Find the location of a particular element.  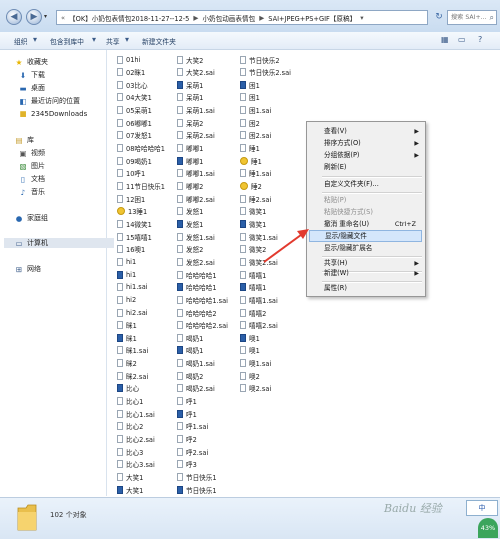

battery-badge: 43% is located at coordinates (488, 528).